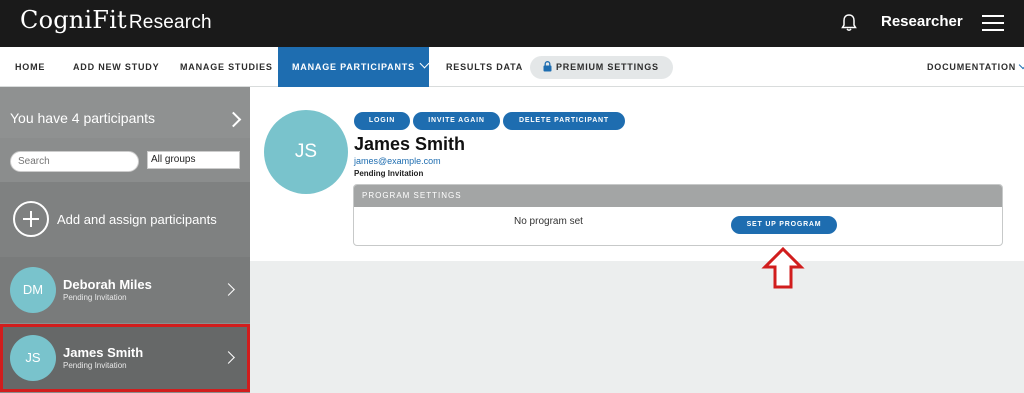 The height and width of the screenshot is (393, 1024). What do you see at coordinates (226, 67) in the screenshot?
I see `nav-manage-studies: MANAGE STUDIES` at bounding box center [226, 67].